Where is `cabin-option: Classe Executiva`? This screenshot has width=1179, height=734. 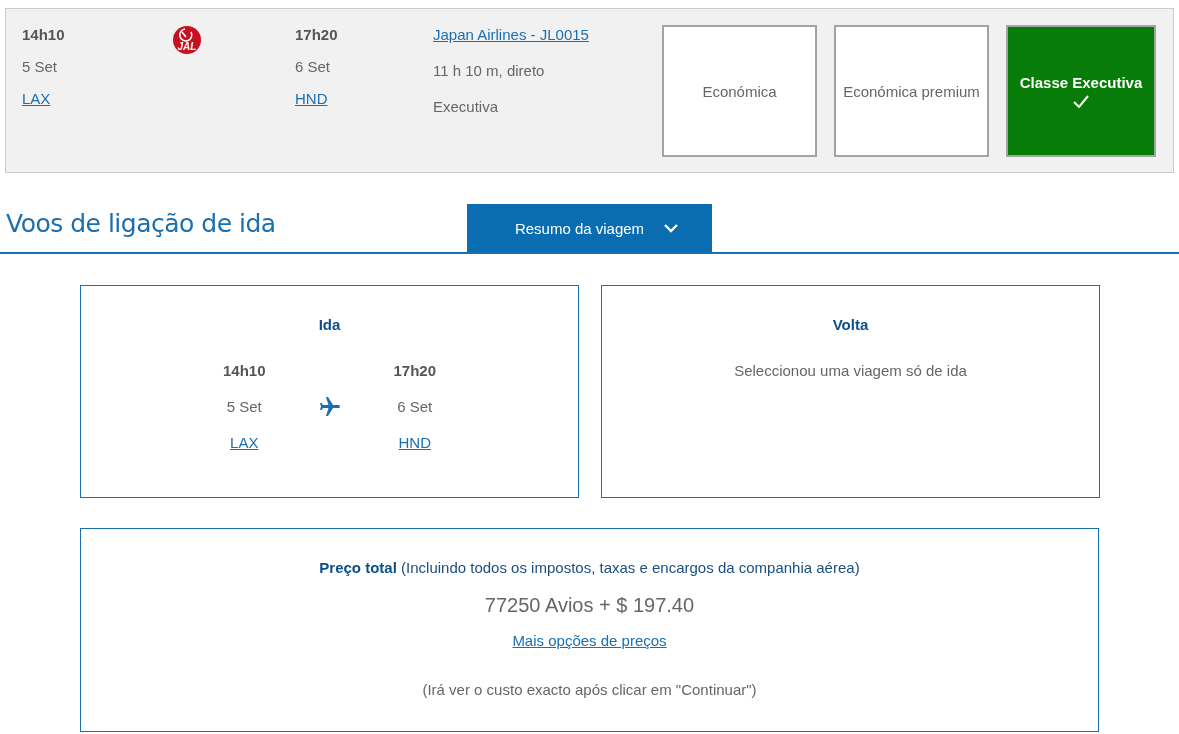
cabin-option: Classe Executiva is located at coordinates (1081, 91).